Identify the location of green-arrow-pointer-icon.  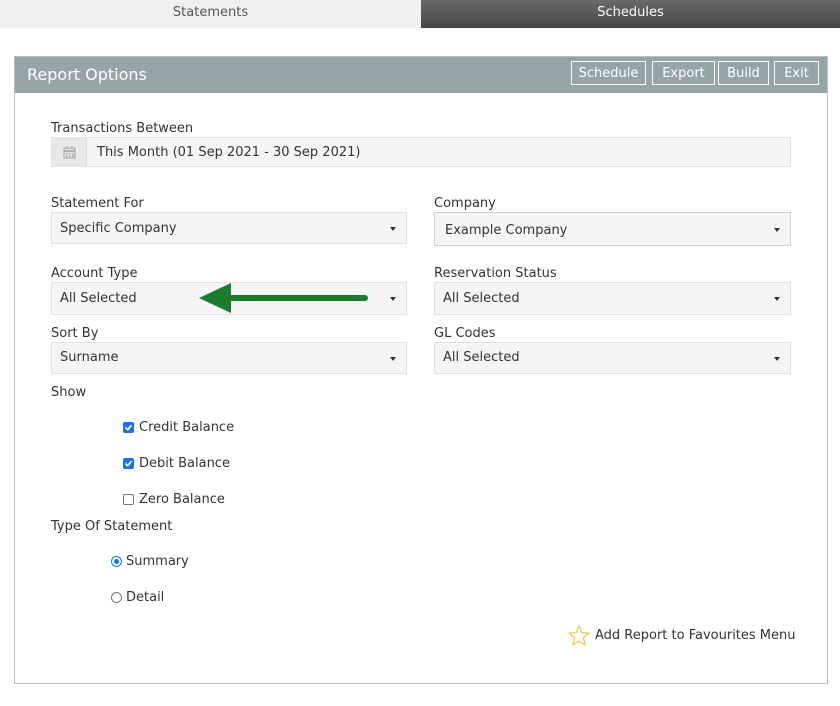
(283, 298).